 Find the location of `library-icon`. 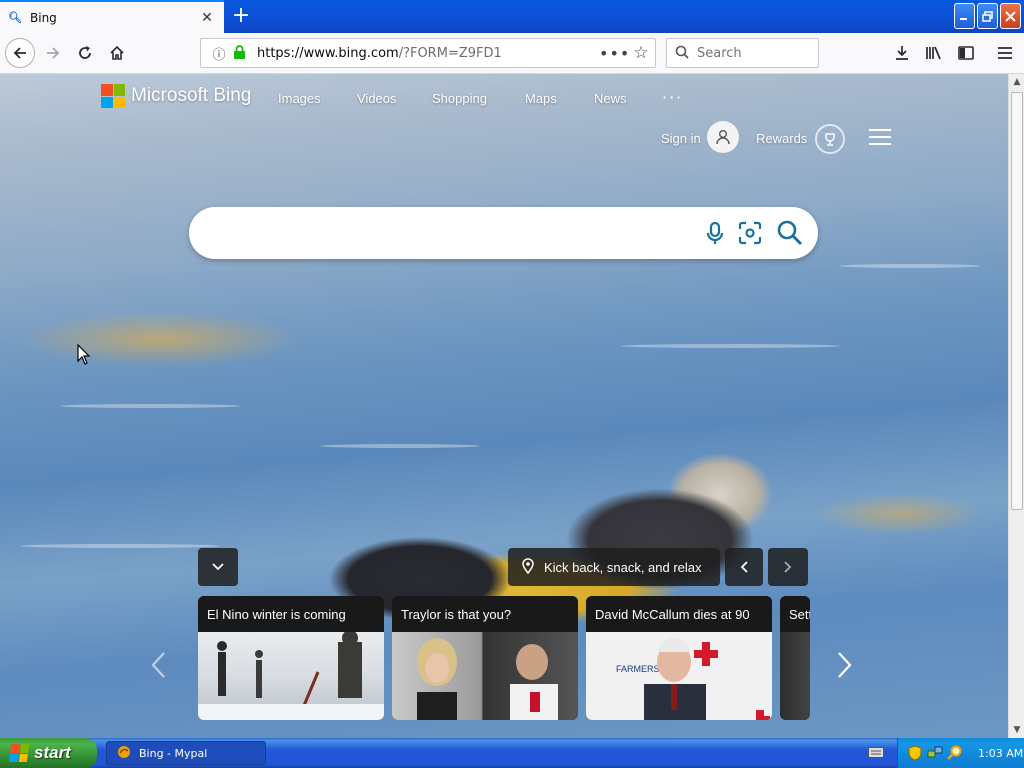

library-icon is located at coordinates (933, 53).